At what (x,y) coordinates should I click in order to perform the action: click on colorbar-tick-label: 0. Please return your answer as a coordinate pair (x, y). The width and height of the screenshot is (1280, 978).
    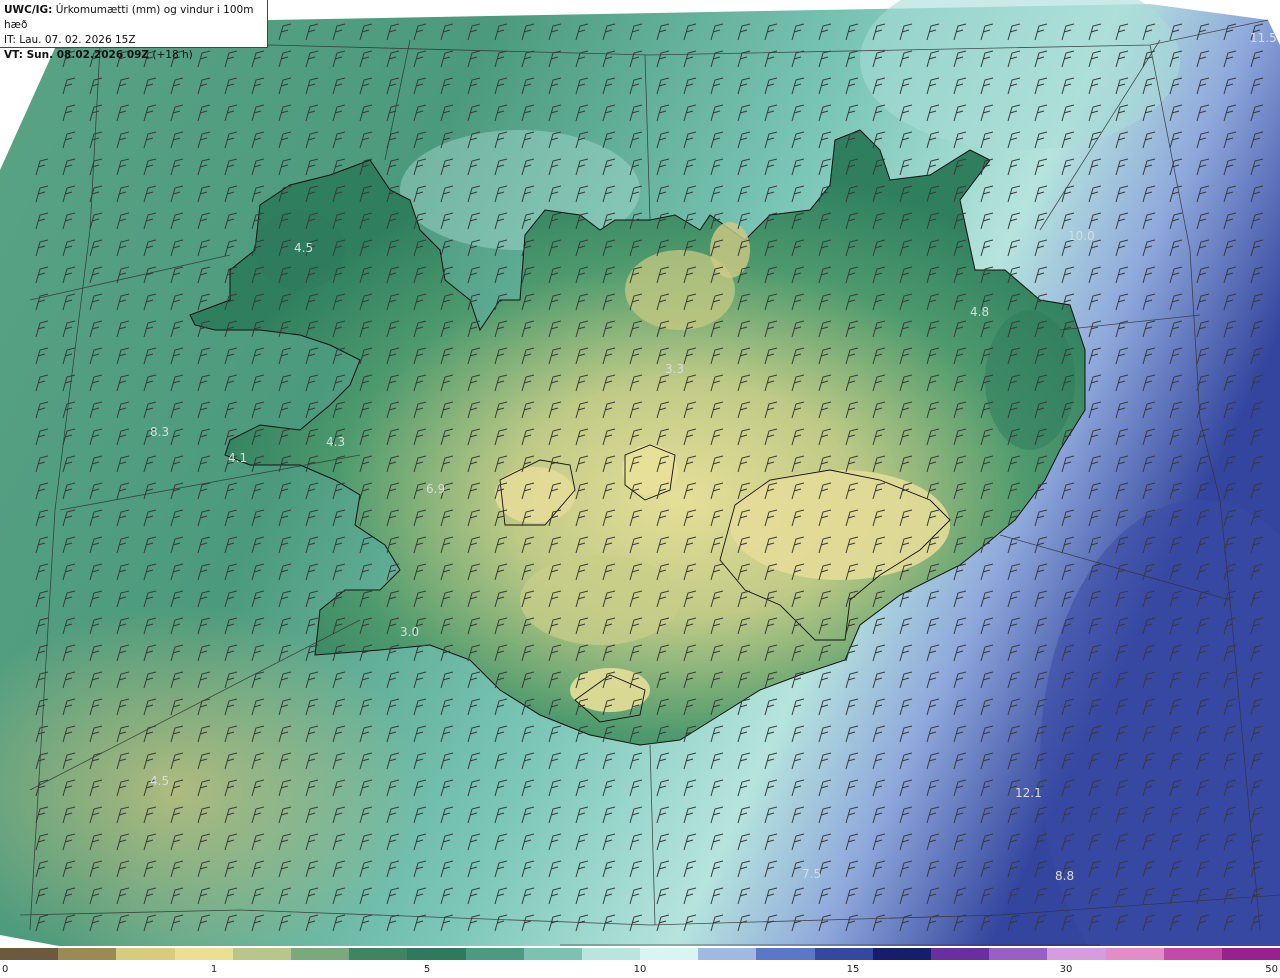
    Looking at the image, I should click on (5, 969).